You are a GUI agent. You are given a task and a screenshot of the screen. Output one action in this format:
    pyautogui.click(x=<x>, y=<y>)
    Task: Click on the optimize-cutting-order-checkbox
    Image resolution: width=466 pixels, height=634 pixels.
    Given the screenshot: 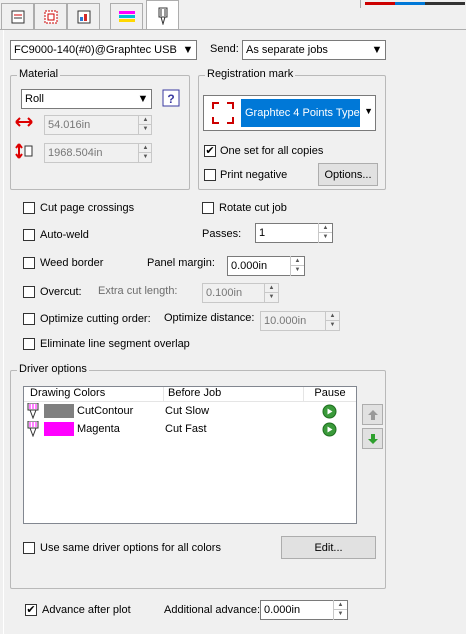 What is the action you would take?
    pyautogui.click(x=29, y=319)
    